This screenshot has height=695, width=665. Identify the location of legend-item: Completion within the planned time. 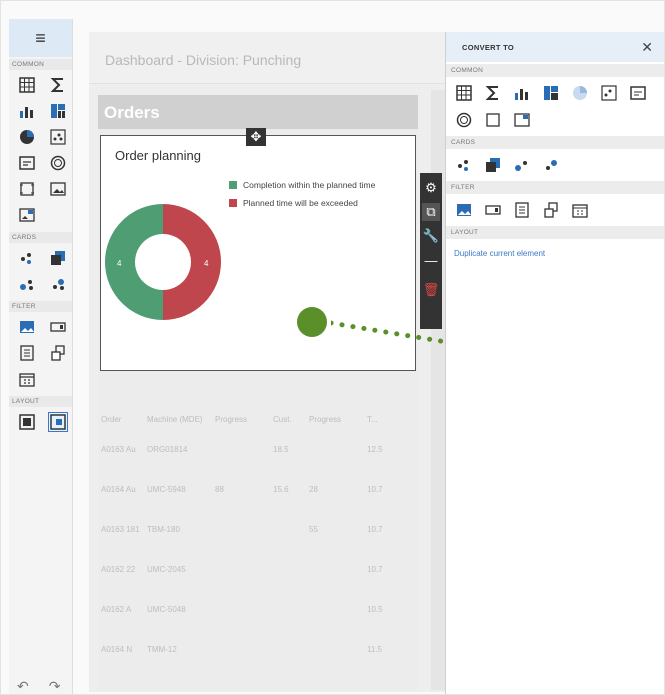
(302, 185).